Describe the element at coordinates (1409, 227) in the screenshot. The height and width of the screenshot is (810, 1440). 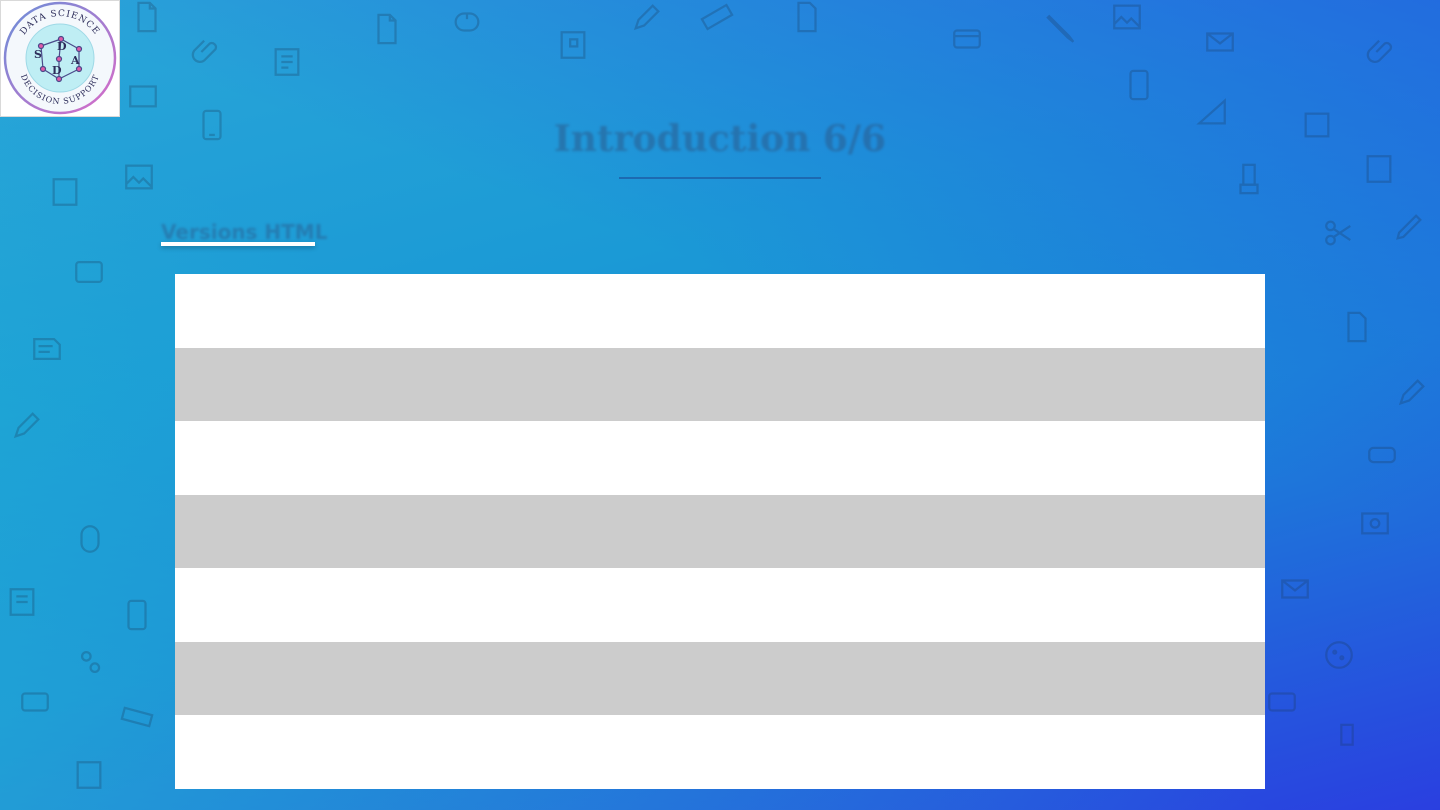
I see `marker-icon` at that location.